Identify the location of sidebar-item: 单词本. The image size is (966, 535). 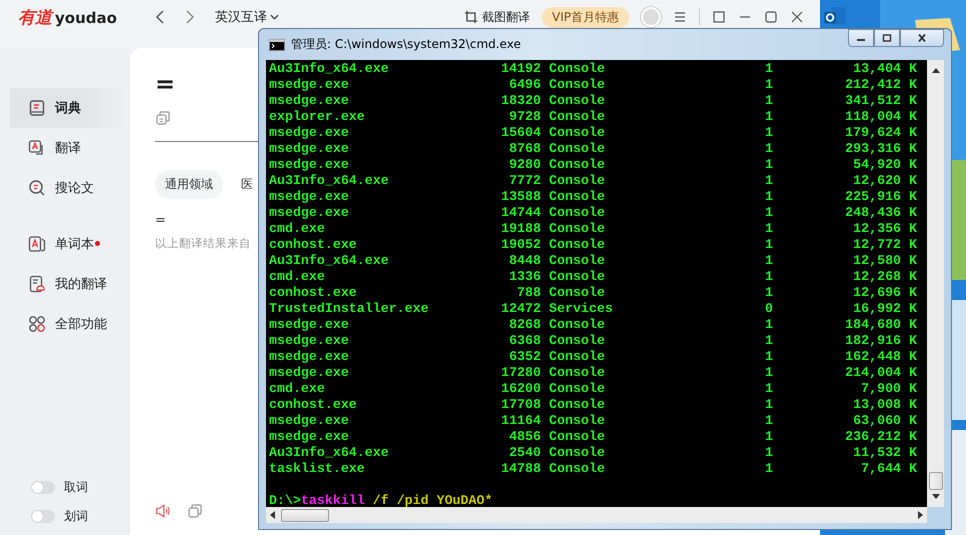
(70, 244).